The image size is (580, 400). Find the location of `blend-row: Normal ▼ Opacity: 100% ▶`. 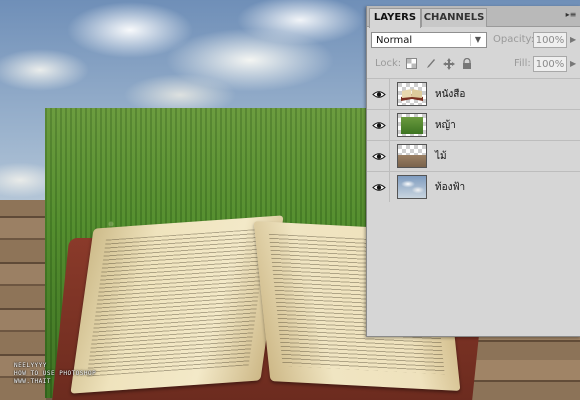

blend-row: Normal ▼ Opacity: 100% ▶ is located at coordinates (473, 41).